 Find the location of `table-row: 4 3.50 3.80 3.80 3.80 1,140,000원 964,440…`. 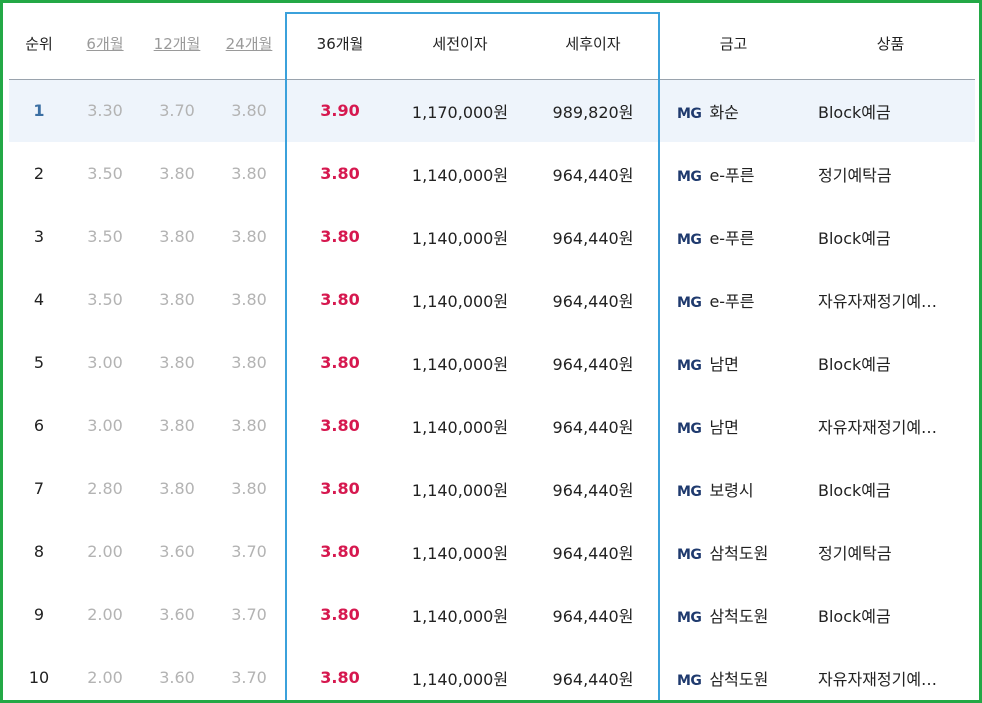

table-row: 4 3.50 3.80 3.80 3.80 1,140,000원 964,440… is located at coordinates (492, 299).